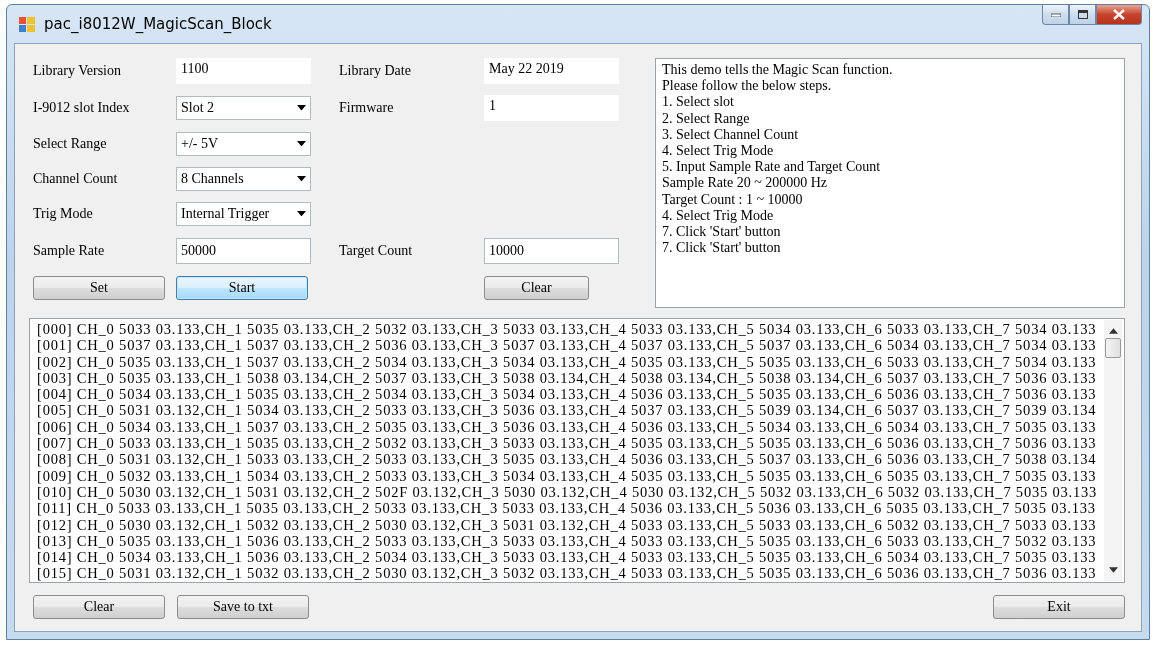 Image resolution: width=1156 pixels, height=646 pixels. Describe the element at coordinates (731, 134) in the screenshot. I see `instruction-line: 3. Select Channel Count` at that location.